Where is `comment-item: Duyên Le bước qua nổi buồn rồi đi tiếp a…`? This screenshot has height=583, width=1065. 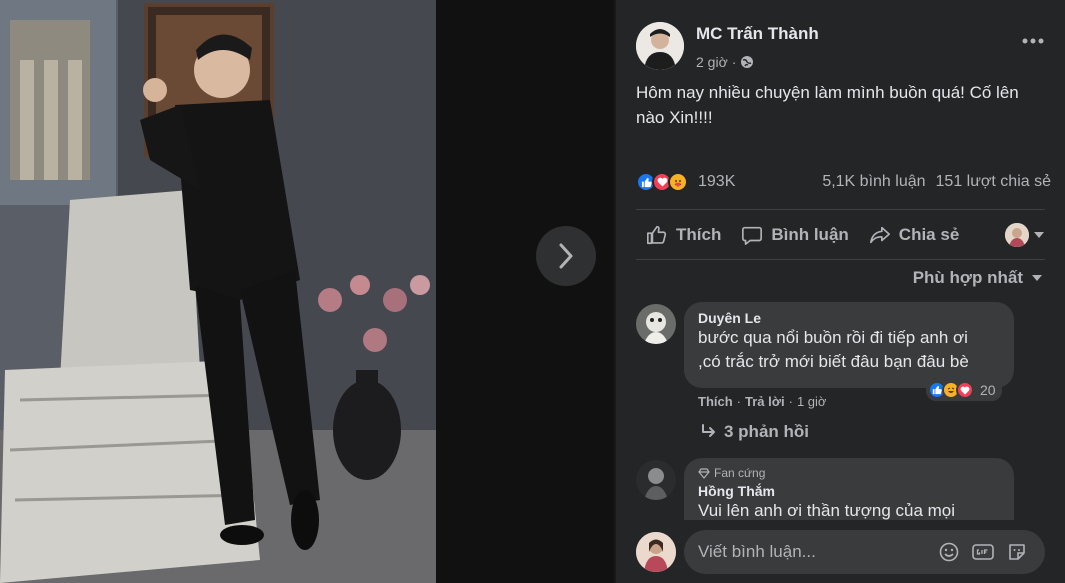
comment-item: Duyên Le bước qua nổi buồn rồi đi tiếp a… is located at coordinates (846, 377).